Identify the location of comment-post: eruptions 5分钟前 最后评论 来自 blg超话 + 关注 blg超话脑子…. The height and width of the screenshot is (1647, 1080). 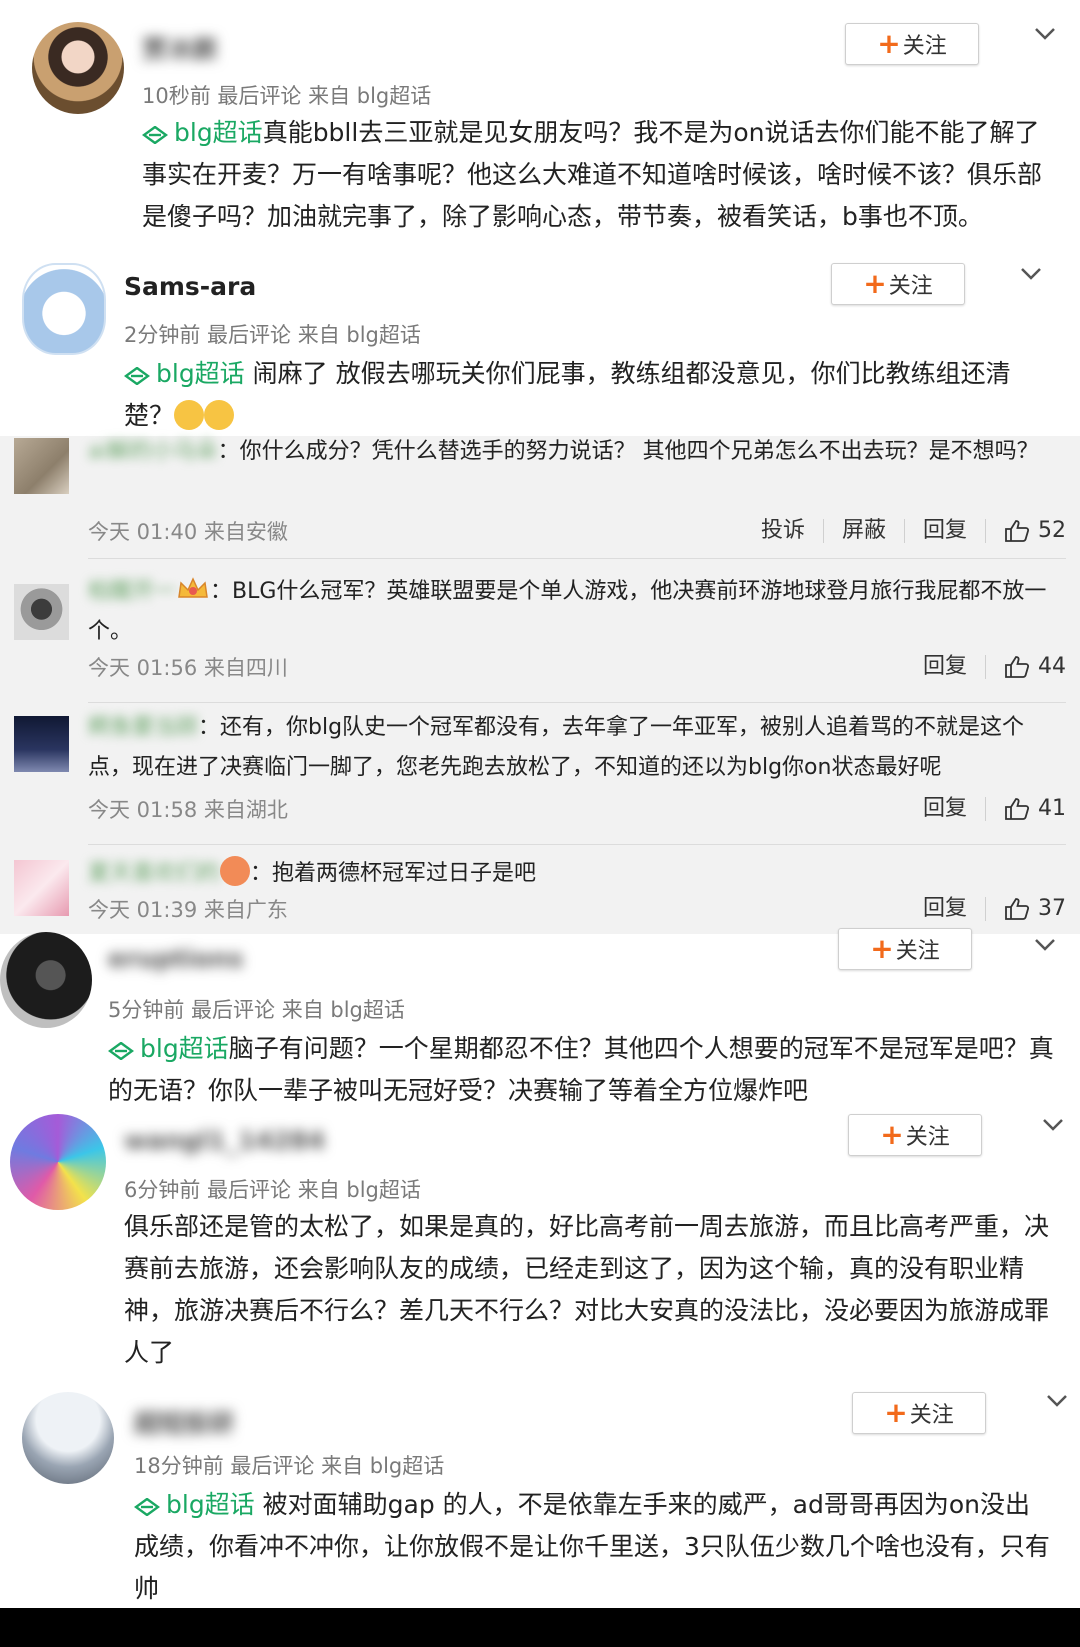
(540, 1019).